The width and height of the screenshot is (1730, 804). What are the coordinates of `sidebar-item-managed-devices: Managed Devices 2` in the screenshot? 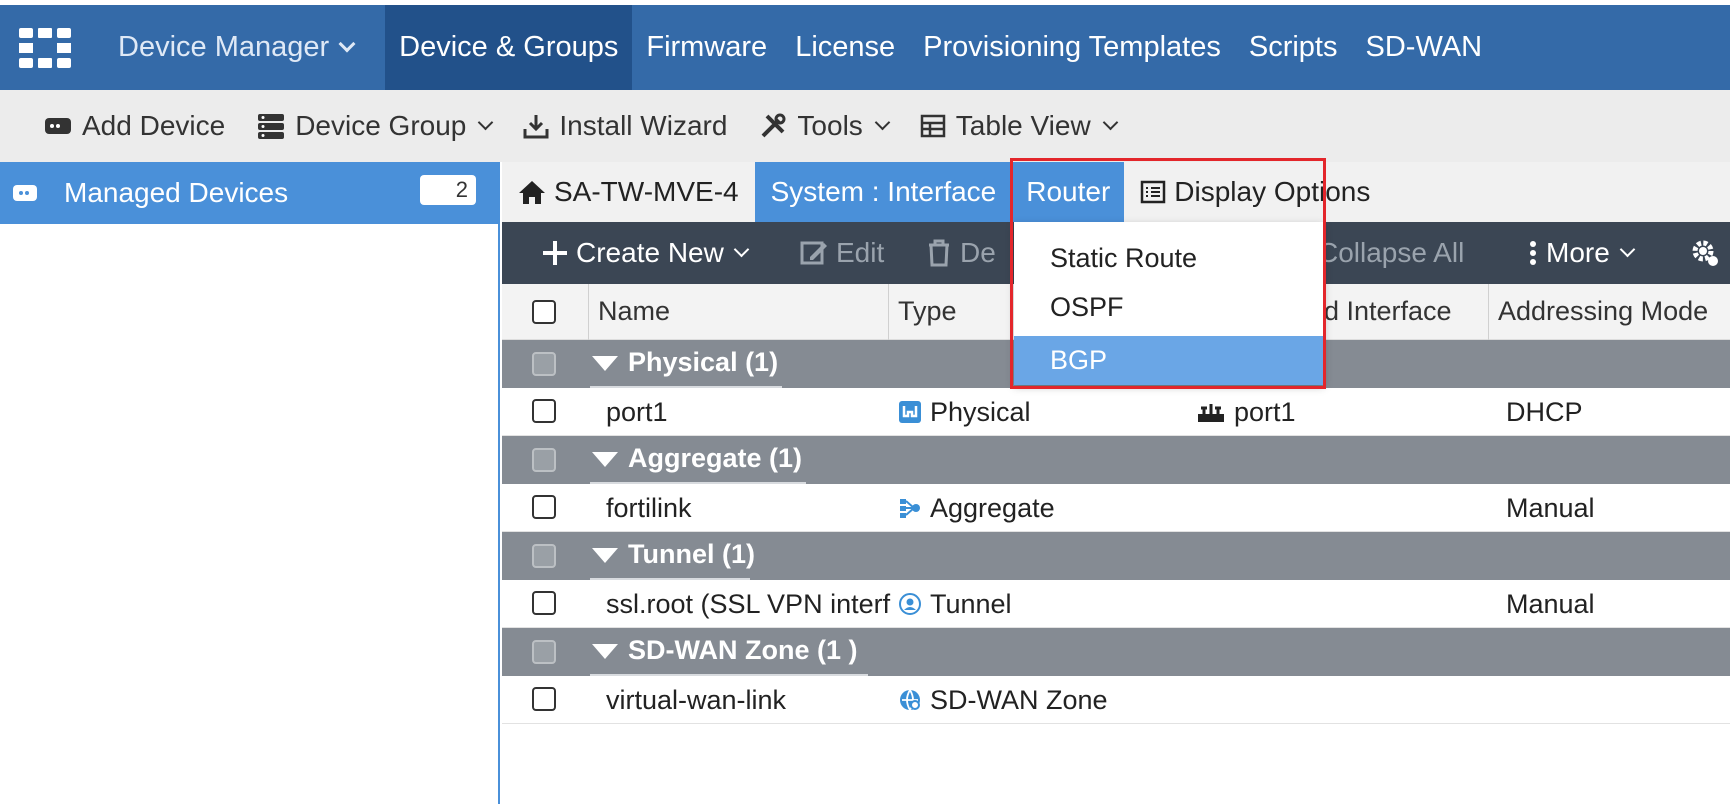 It's located at (249, 193).